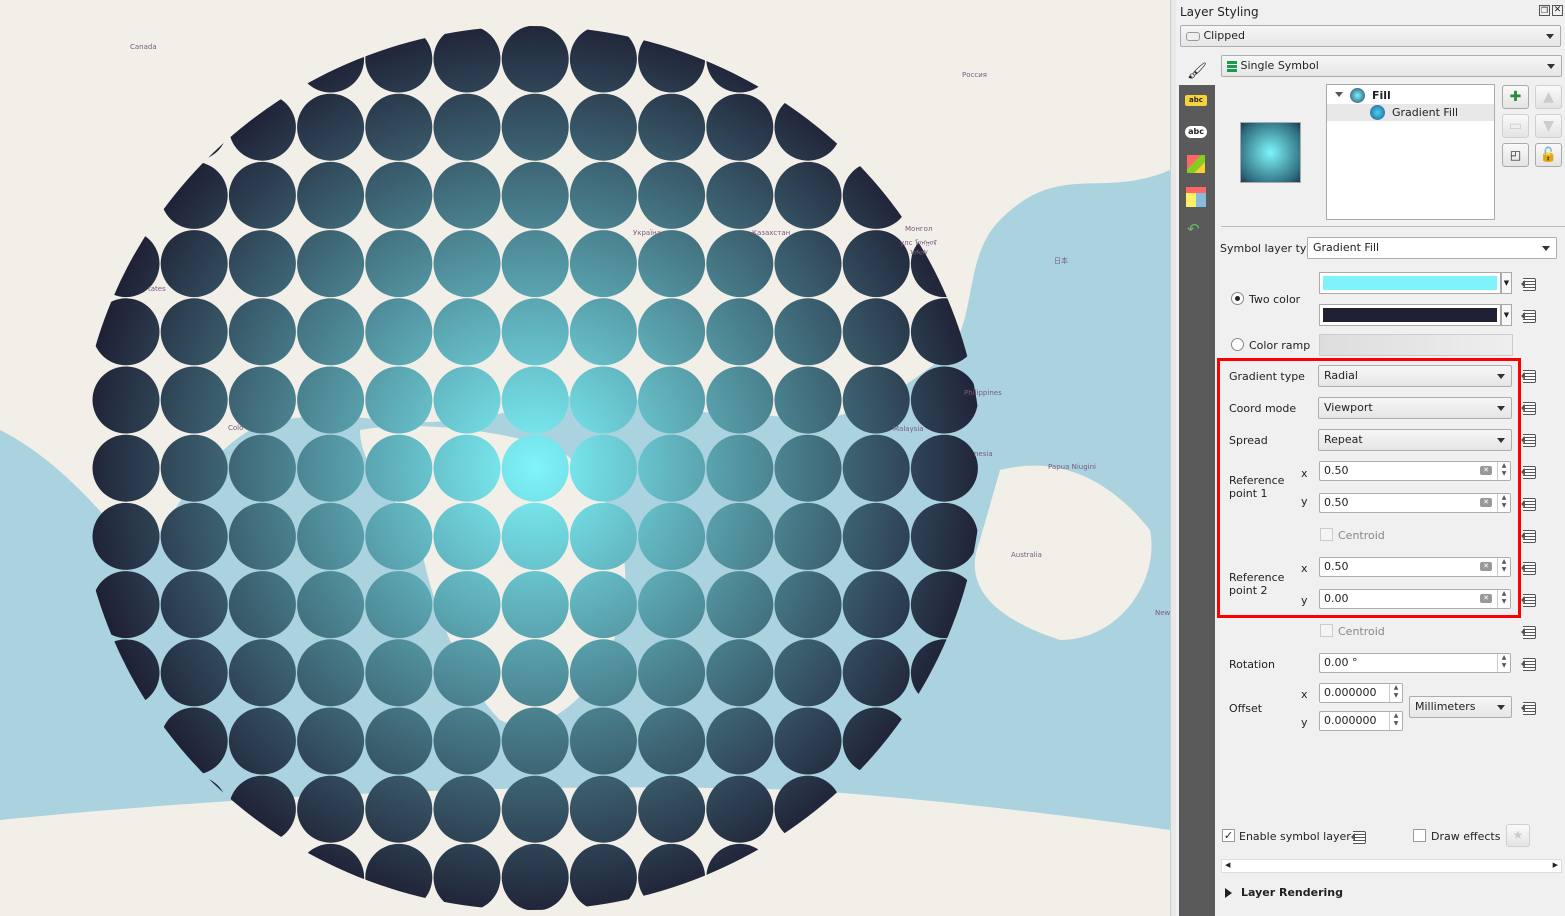 The width and height of the screenshot is (1565, 916). What do you see at coordinates (1548, 126) in the screenshot?
I see `move-down-button: ▼` at bounding box center [1548, 126].